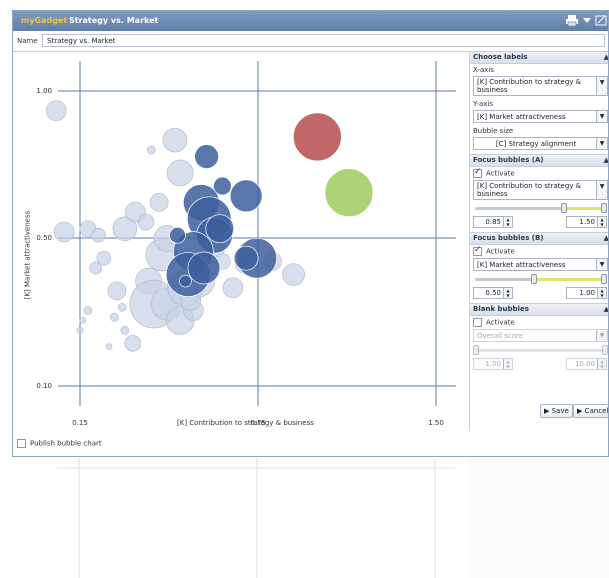 The width and height of the screenshot is (609, 578). What do you see at coordinates (477, 322) in the screenshot?
I see `blank-activate-checkbox` at bounding box center [477, 322].